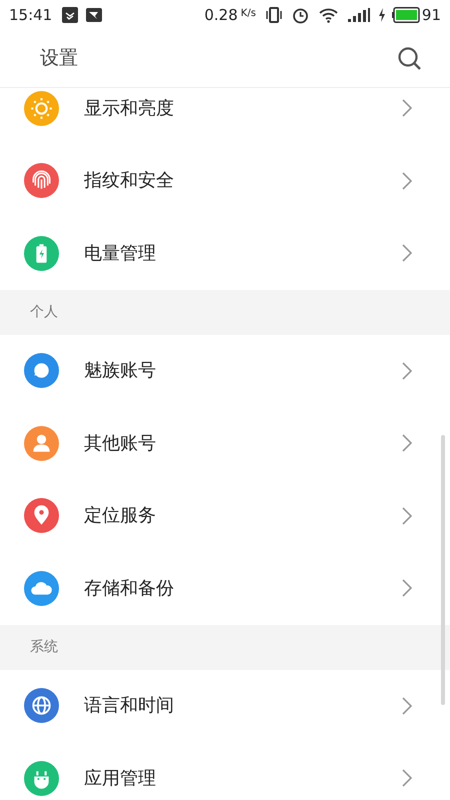 This screenshot has height=800, width=450. Describe the element at coordinates (359, 15) in the screenshot. I see `signal-icon` at that location.